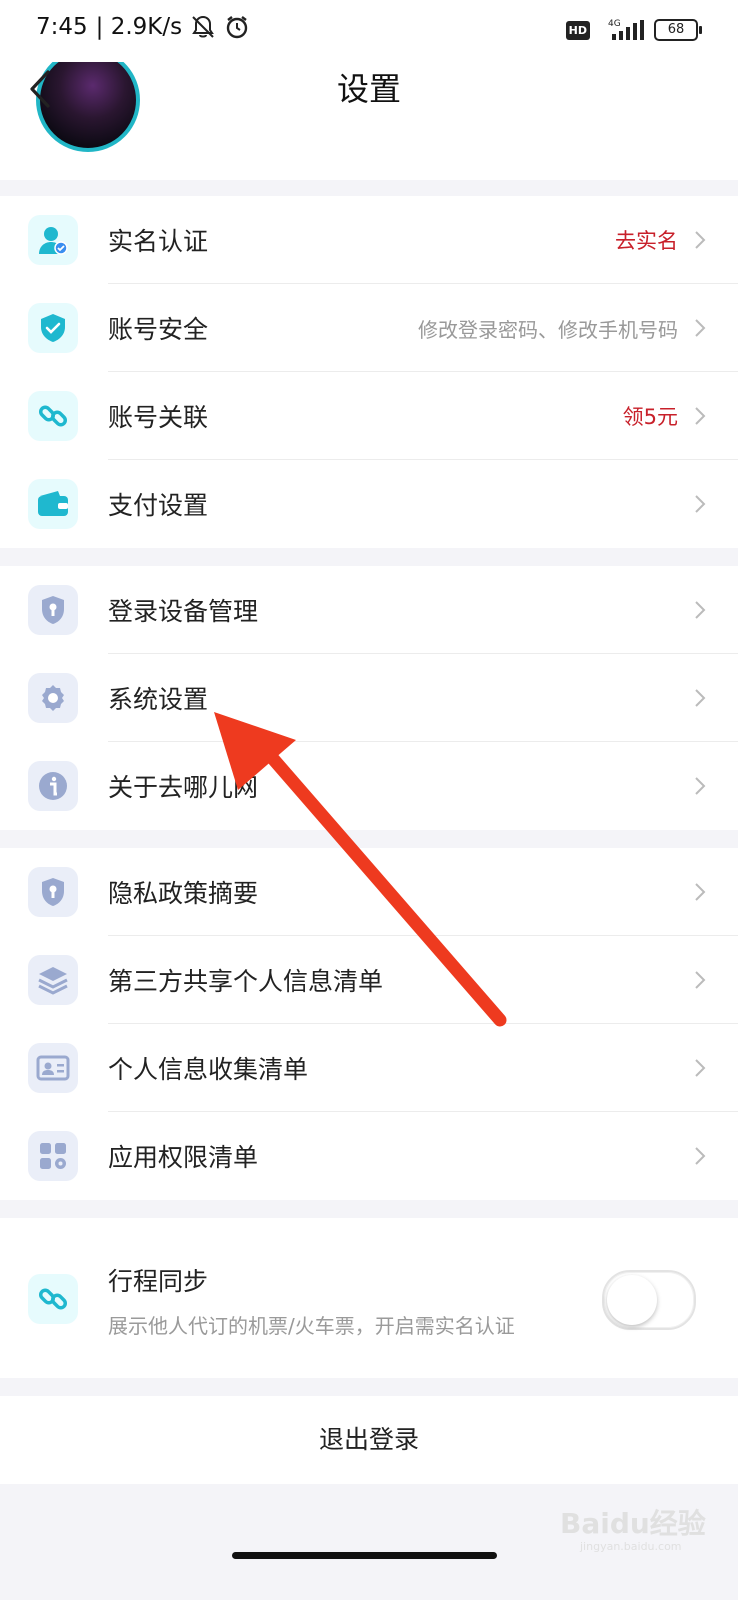 The image size is (738, 1600). I want to click on gear-icon, so click(53, 698).